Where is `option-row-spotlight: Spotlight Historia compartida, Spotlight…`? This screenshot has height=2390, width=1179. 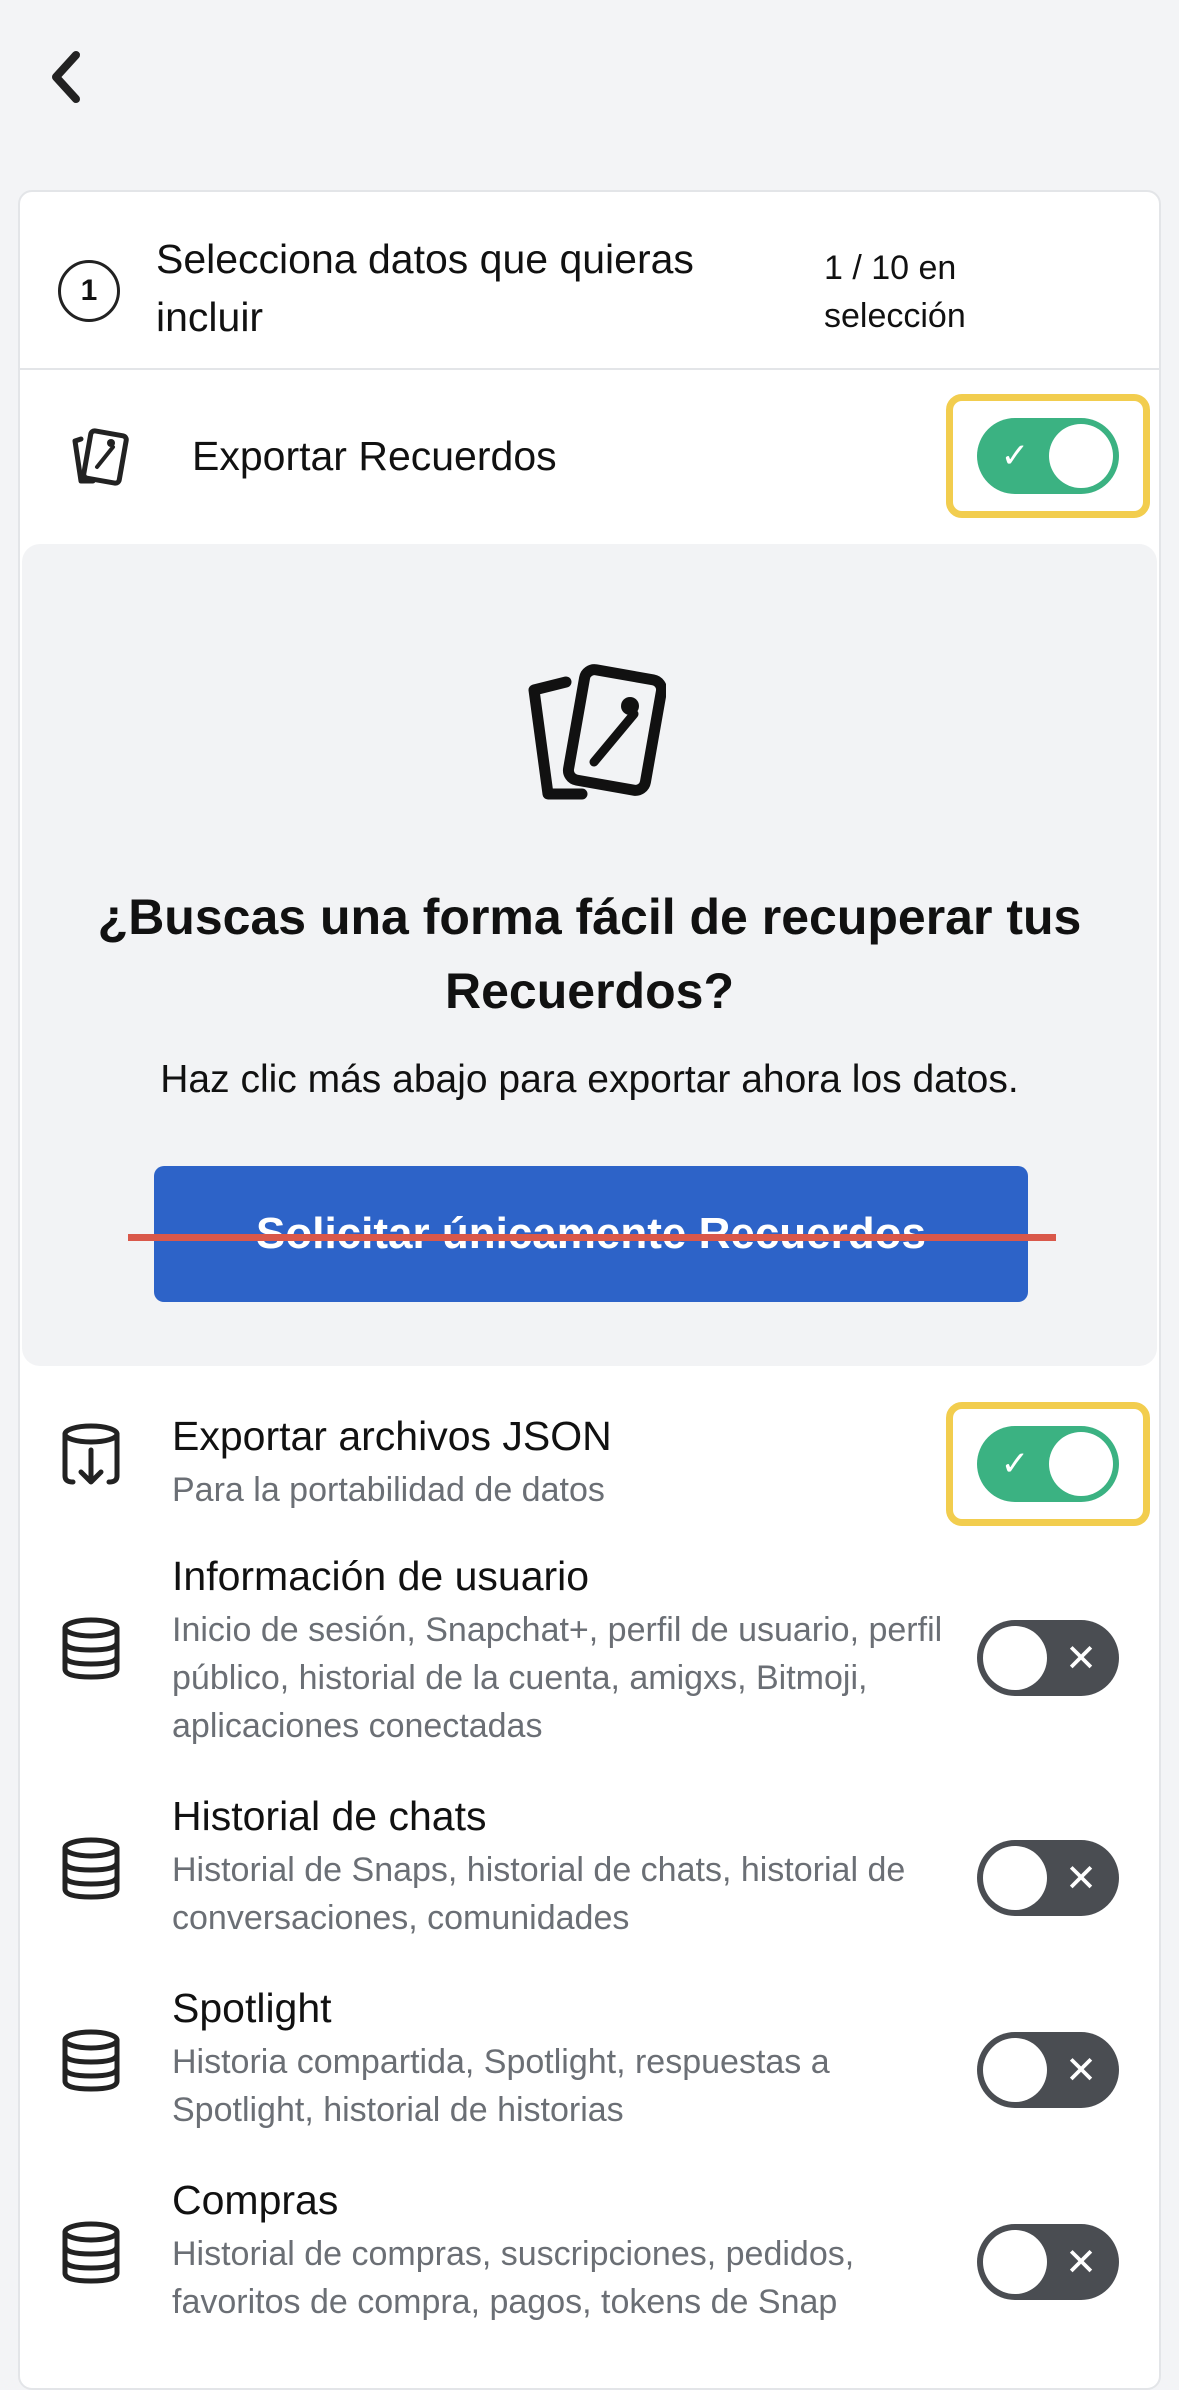 option-row-spotlight: Spotlight Historia compartida, Spotlight… is located at coordinates (589, 2070).